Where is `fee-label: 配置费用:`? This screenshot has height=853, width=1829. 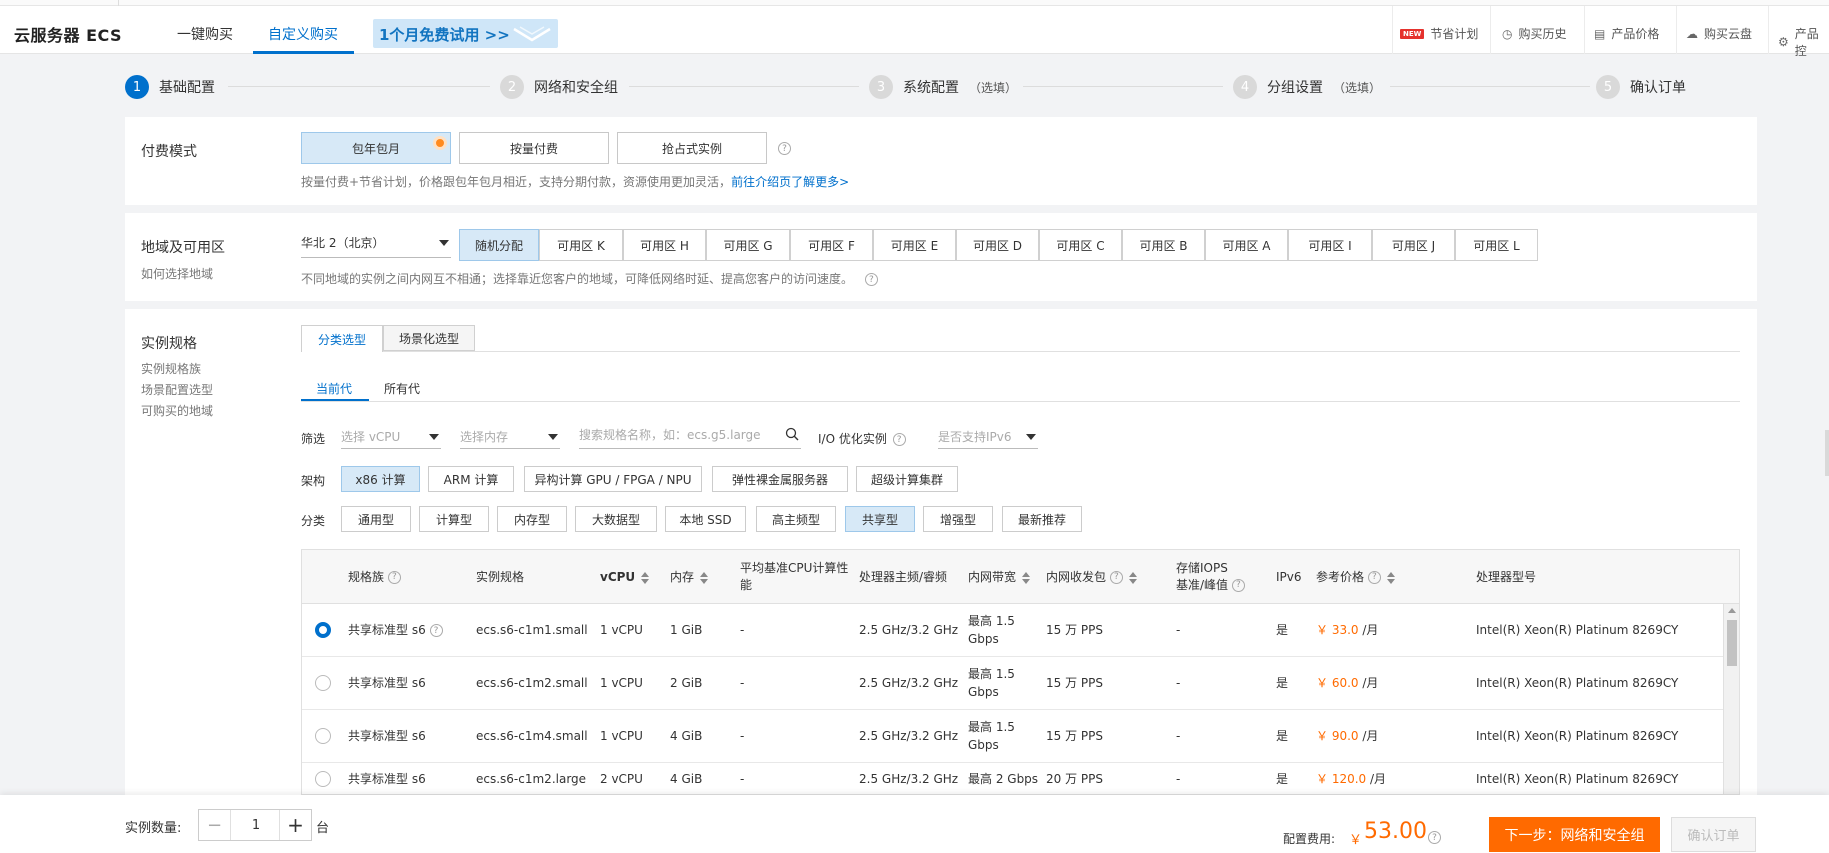
fee-label: 配置费用: is located at coordinates (1309, 839).